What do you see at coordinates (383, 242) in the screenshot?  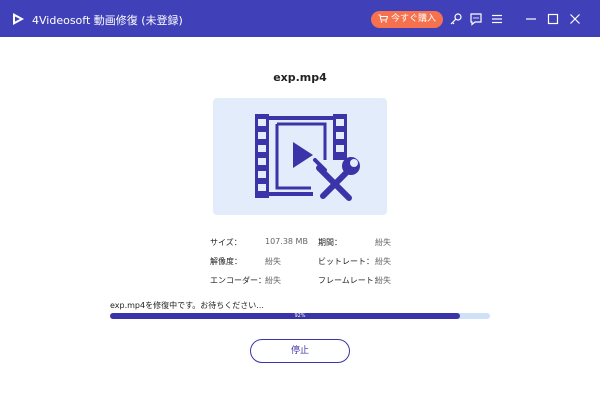 I see `duration-value: 紛失` at bounding box center [383, 242].